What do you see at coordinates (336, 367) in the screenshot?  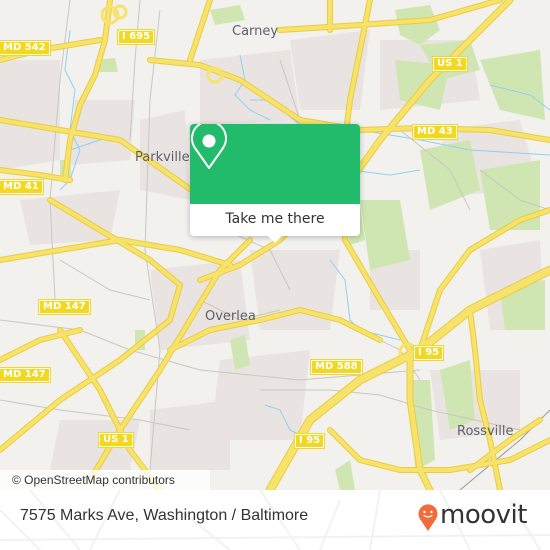 I see `route-shield-md-588: MD 588` at bounding box center [336, 367].